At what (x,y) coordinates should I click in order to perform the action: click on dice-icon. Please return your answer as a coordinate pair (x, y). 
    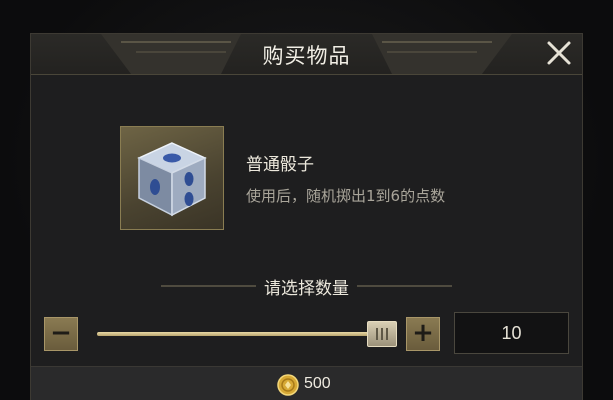
    Looking at the image, I should click on (172, 179).